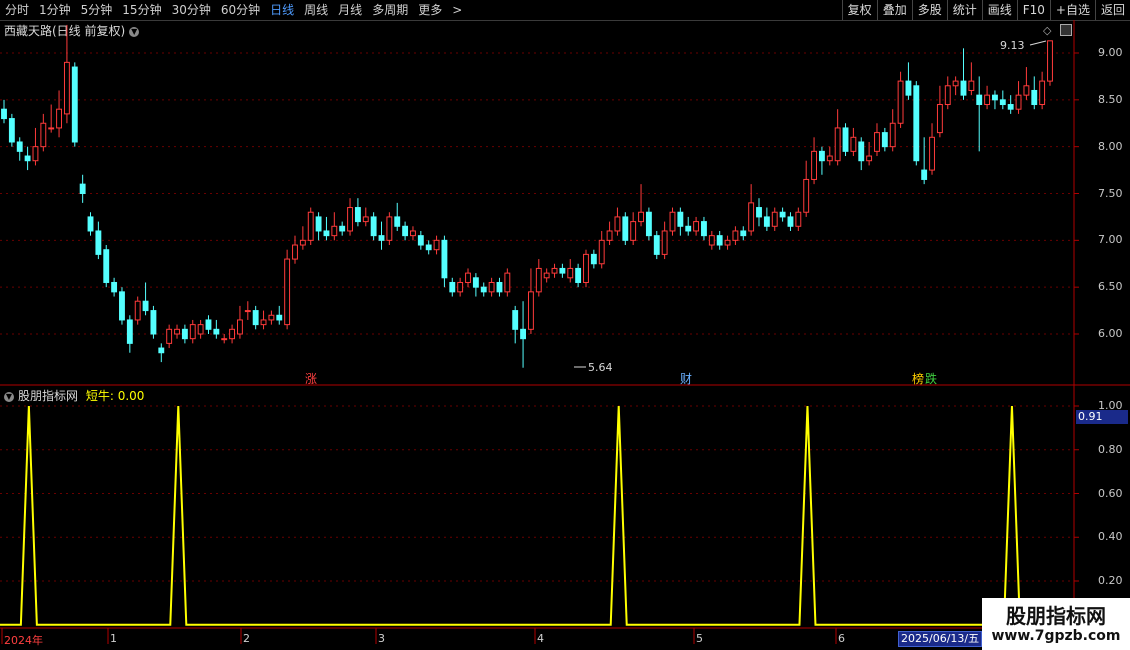  Describe the element at coordinates (113, 638) in the screenshot. I see `time-axis-label: 1` at that location.